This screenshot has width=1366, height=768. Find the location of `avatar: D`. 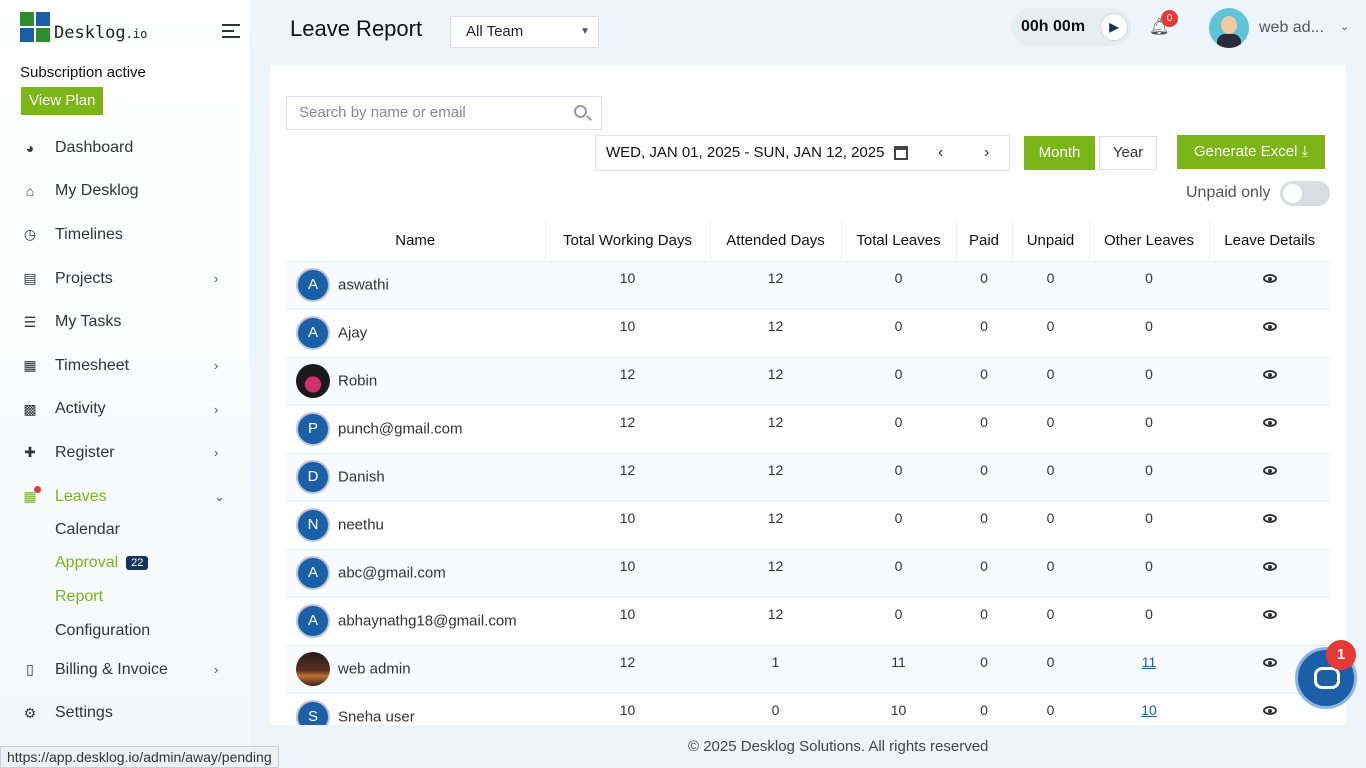

avatar: D is located at coordinates (313, 477).